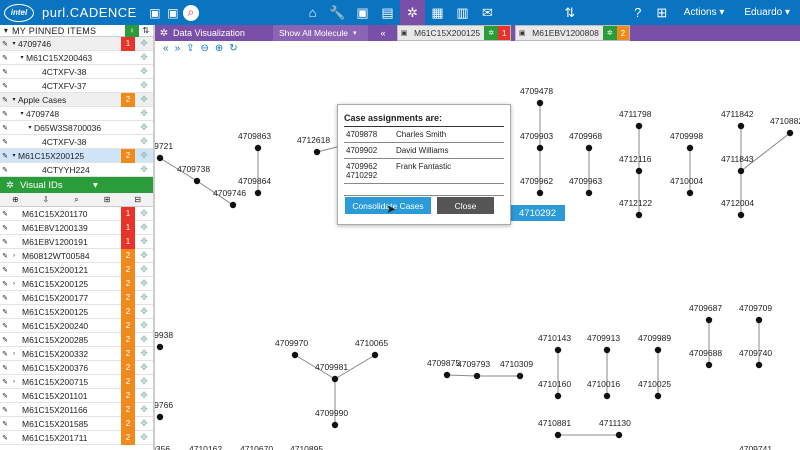 The width and height of the screenshot is (800, 450). I want to click on user-menu: Eduardo ▾, so click(767, 12).